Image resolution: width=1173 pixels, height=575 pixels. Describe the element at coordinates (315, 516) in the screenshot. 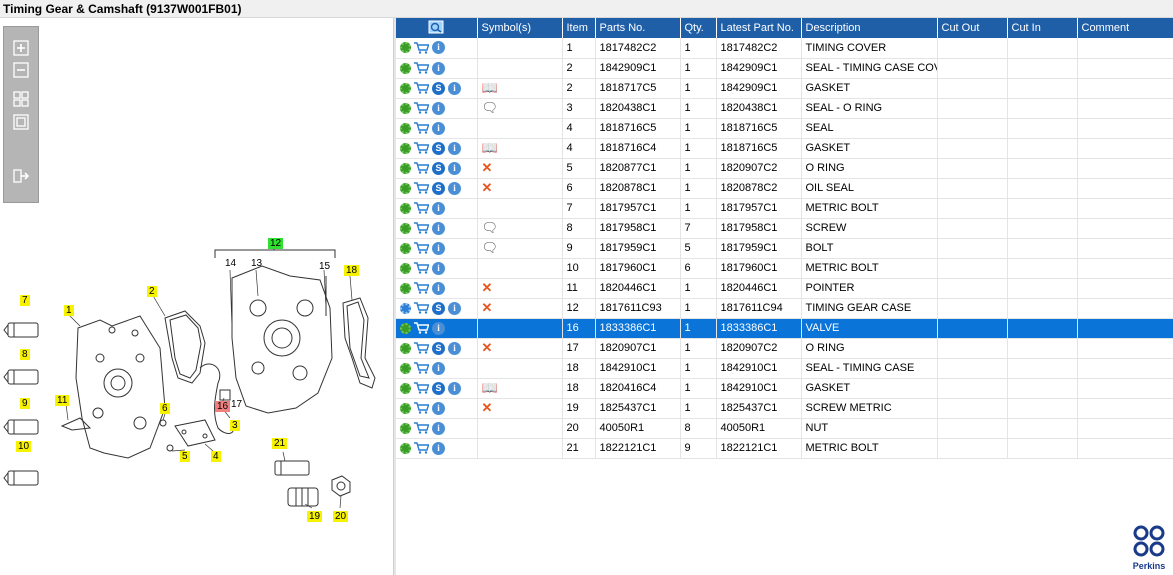

I see `callout-19: 19` at that location.